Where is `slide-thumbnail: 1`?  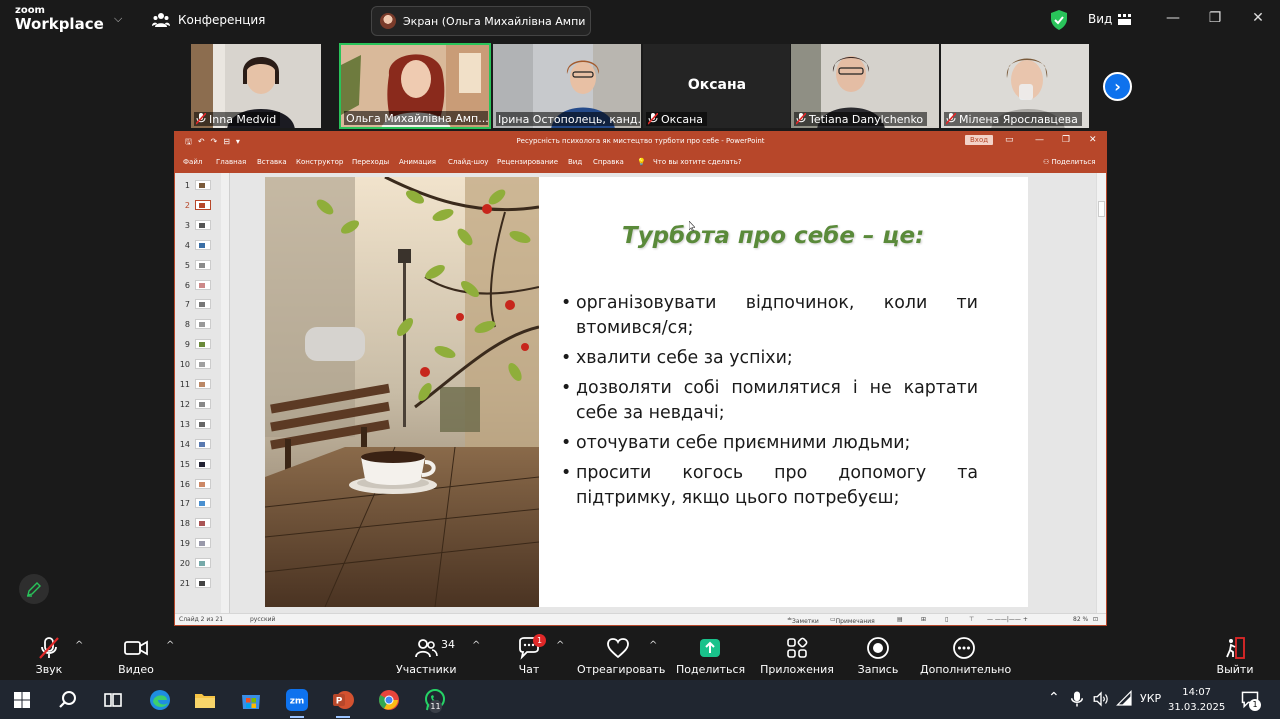
slide-thumbnail: 1 is located at coordinates (202, 186).